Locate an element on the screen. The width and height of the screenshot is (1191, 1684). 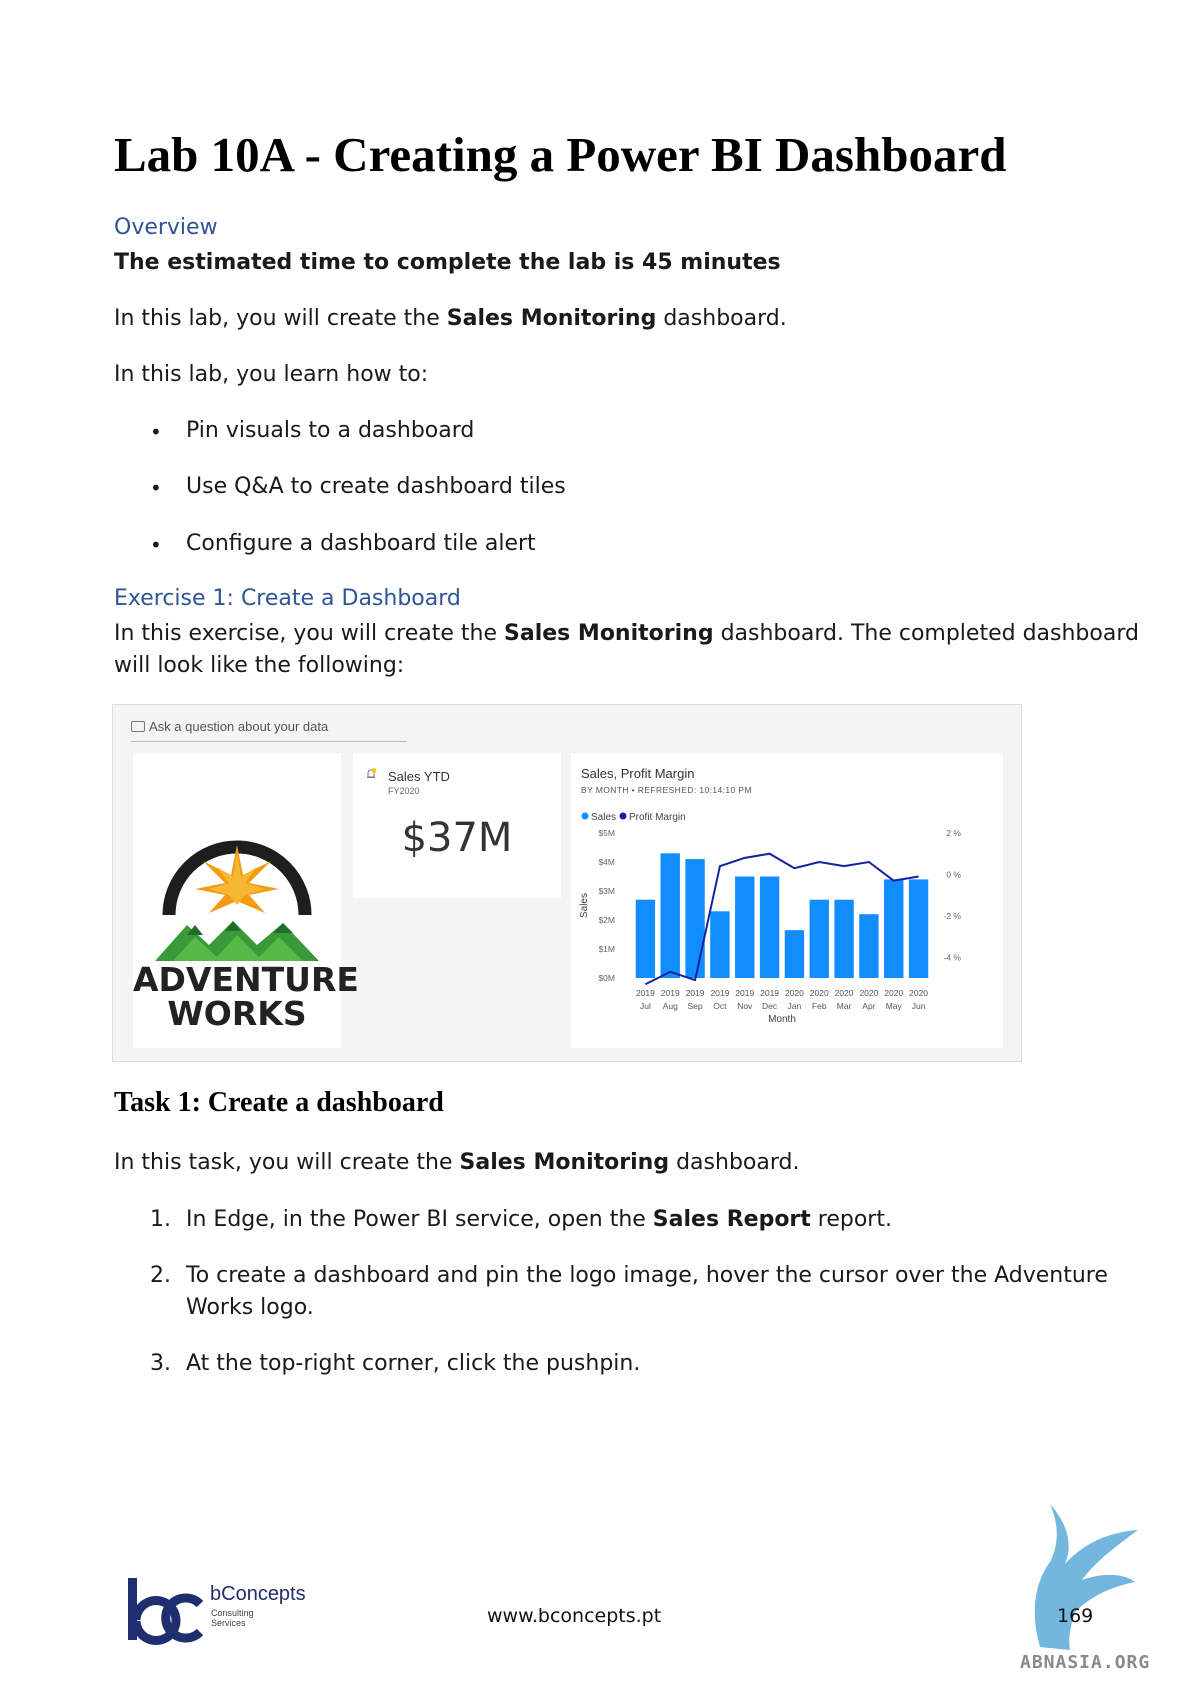
x-tick-month: Mar is located at coordinates (844, 1006).